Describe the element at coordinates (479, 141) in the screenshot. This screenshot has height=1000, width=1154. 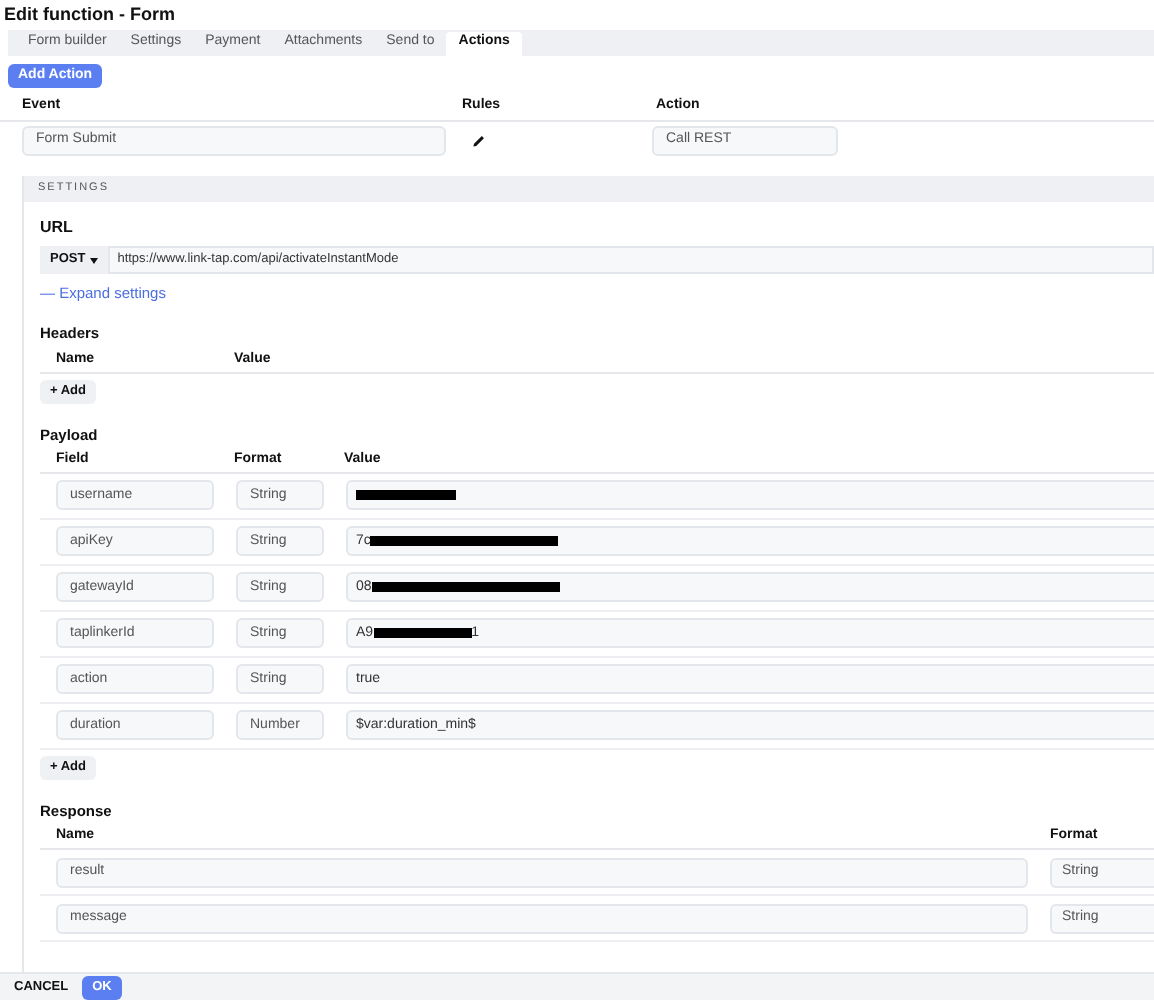
I see `pencil-icon` at that location.